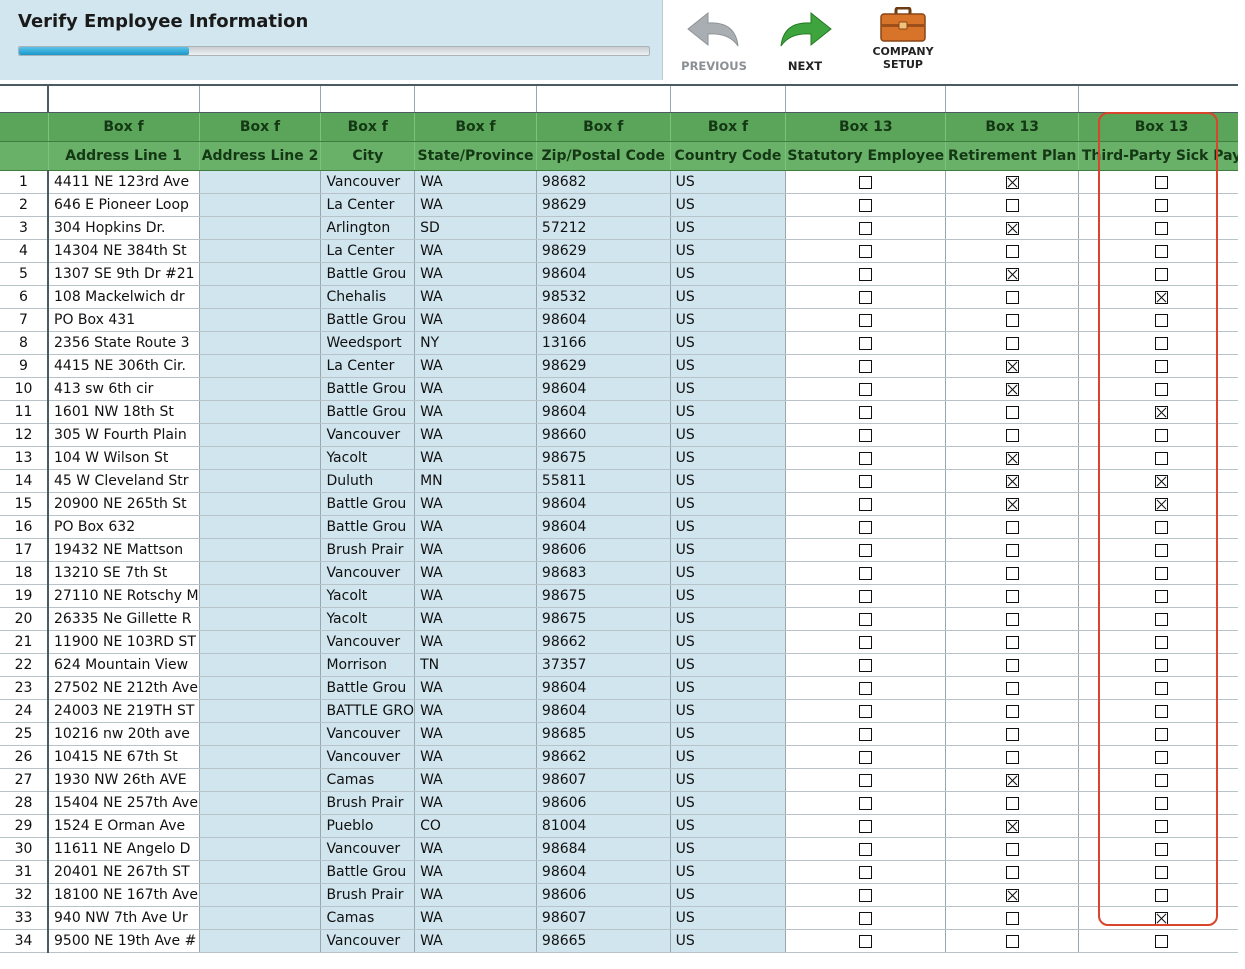  What do you see at coordinates (124, 389) in the screenshot?
I see `cell-address-line-1: 413 sw 6th cir` at bounding box center [124, 389].